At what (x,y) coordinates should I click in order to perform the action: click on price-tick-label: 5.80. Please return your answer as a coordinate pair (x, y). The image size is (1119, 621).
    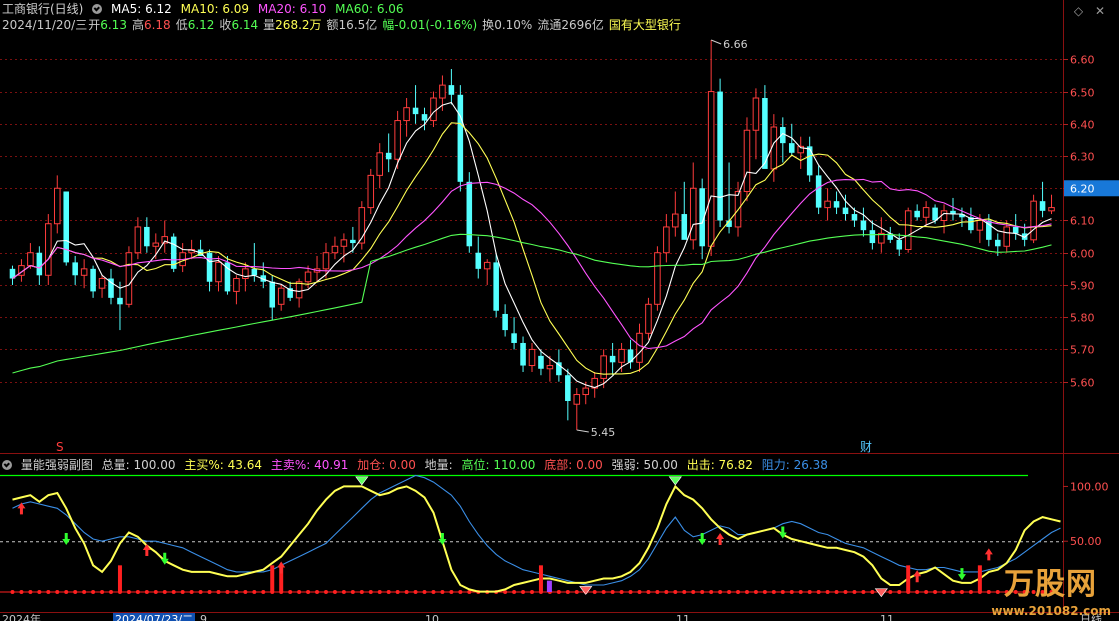
    Looking at the image, I should click on (1082, 318).